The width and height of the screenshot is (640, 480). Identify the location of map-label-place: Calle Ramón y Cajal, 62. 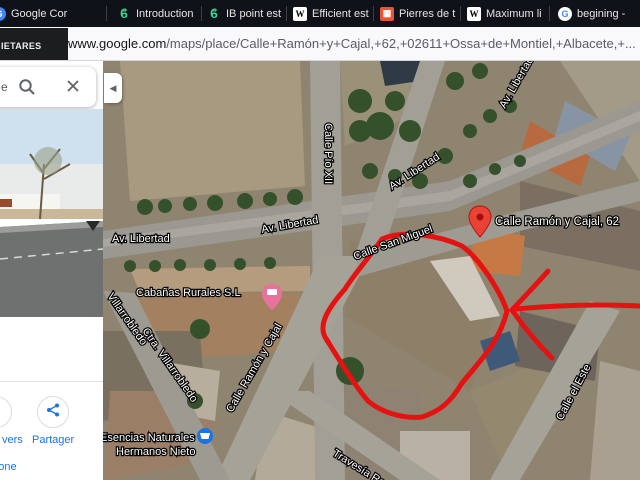
(557, 222).